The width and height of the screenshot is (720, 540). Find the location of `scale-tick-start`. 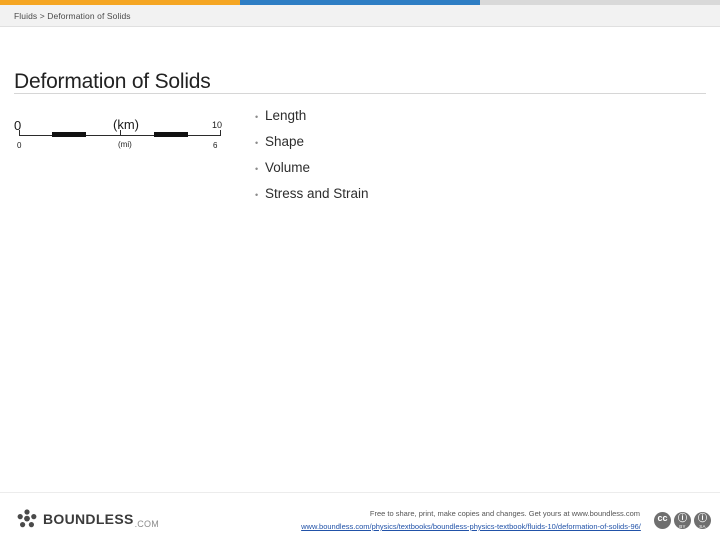

scale-tick-start is located at coordinates (19, 133).